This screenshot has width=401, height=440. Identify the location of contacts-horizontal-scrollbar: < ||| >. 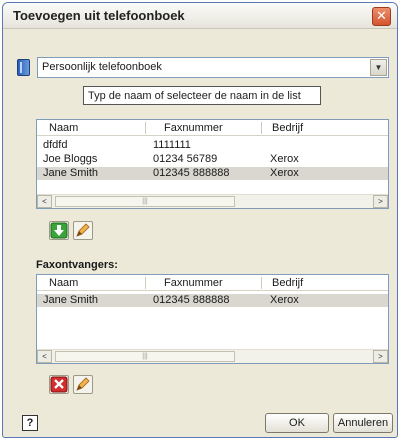
(212, 201).